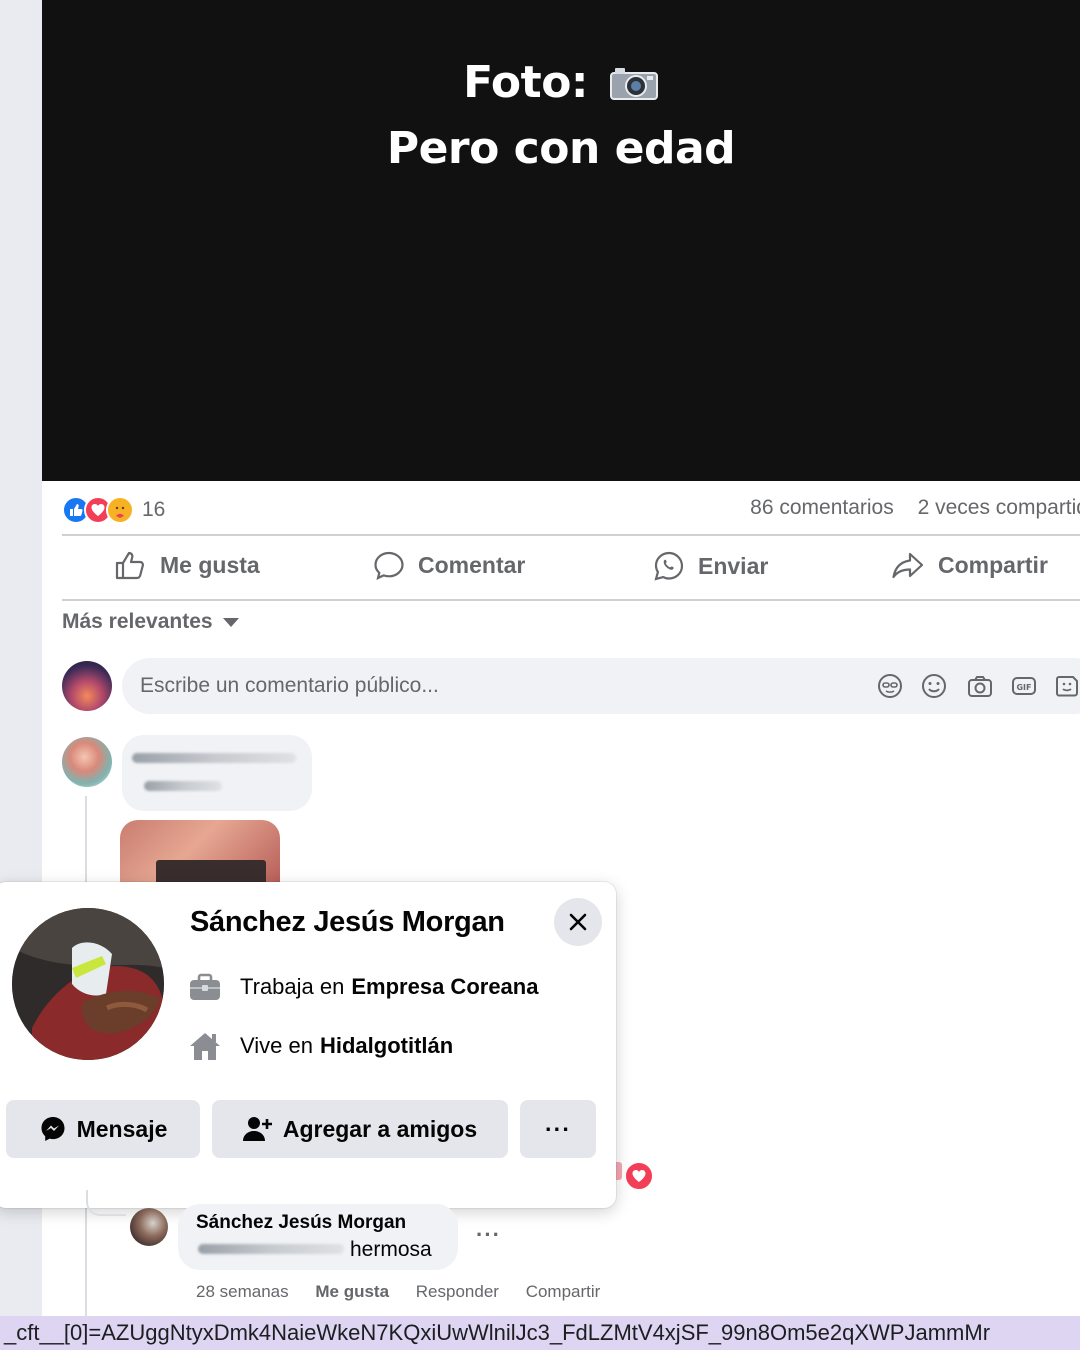 This screenshot has width=1080, height=1350. I want to click on like-button: Me gusta, so click(187, 565).